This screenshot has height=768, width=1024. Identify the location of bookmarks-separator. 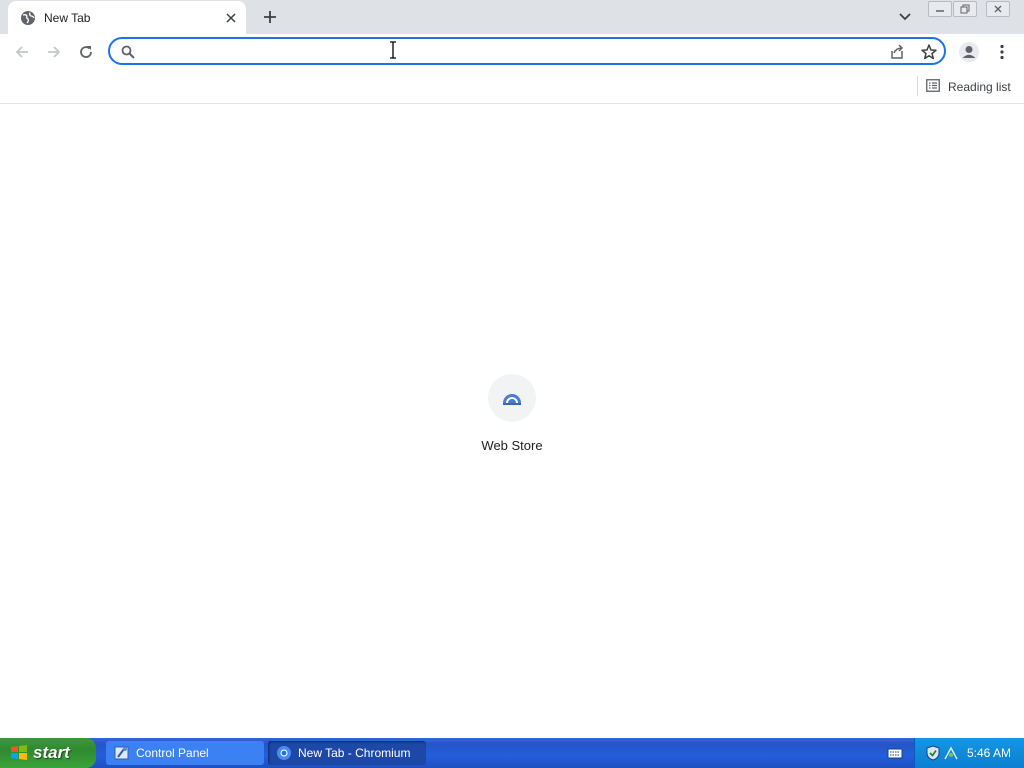
(917, 86).